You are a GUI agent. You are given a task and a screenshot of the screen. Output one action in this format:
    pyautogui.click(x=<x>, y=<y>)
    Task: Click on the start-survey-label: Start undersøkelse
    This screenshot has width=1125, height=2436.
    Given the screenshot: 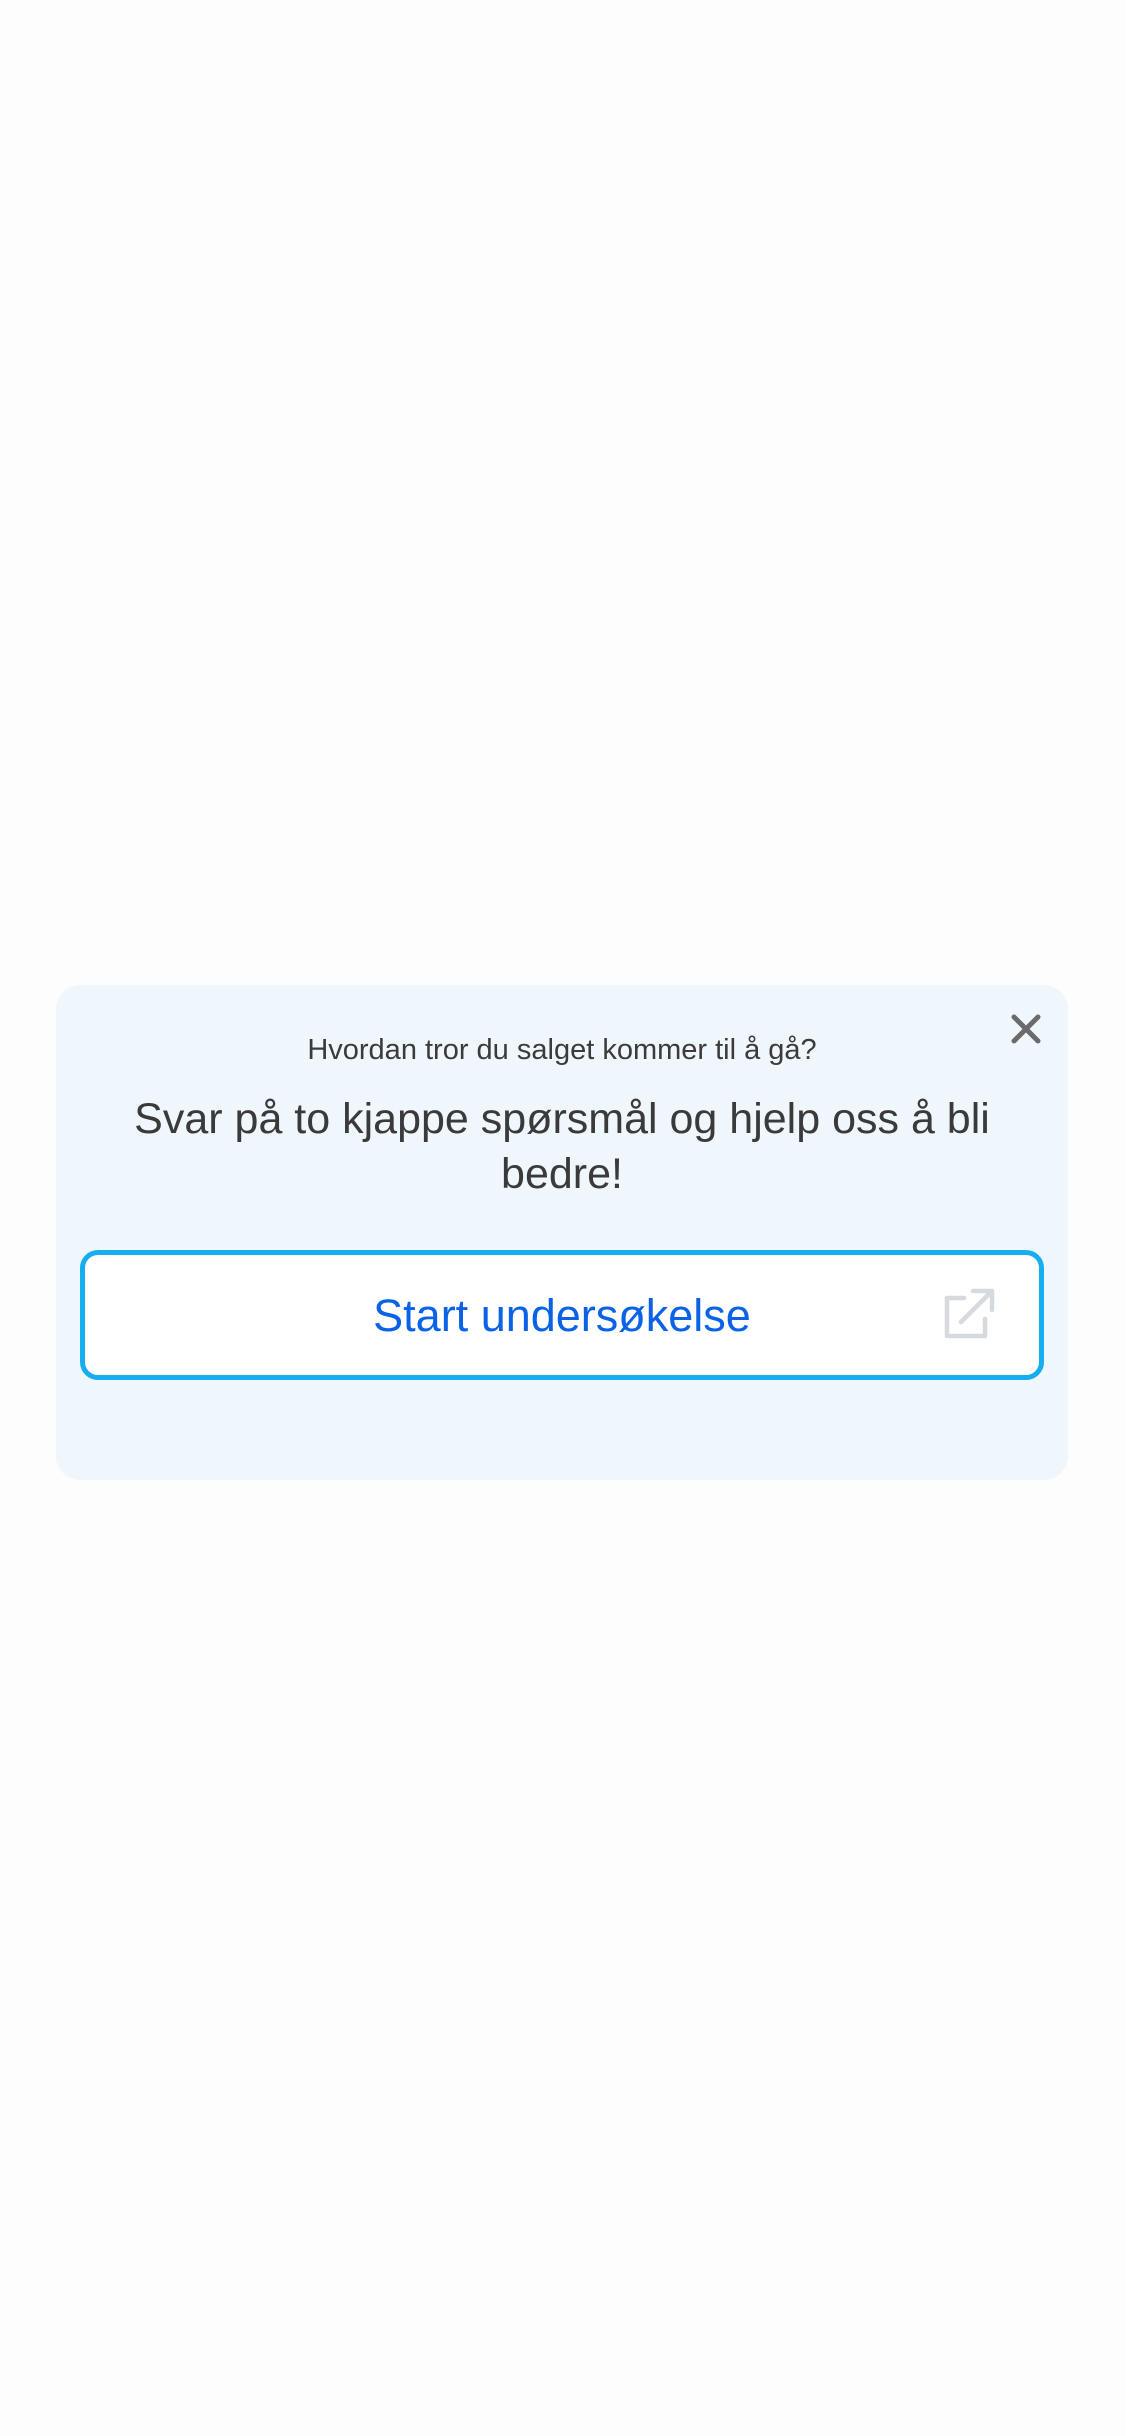 What is the action you would take?
    pyautogui.click(x=562, y=1315)
    